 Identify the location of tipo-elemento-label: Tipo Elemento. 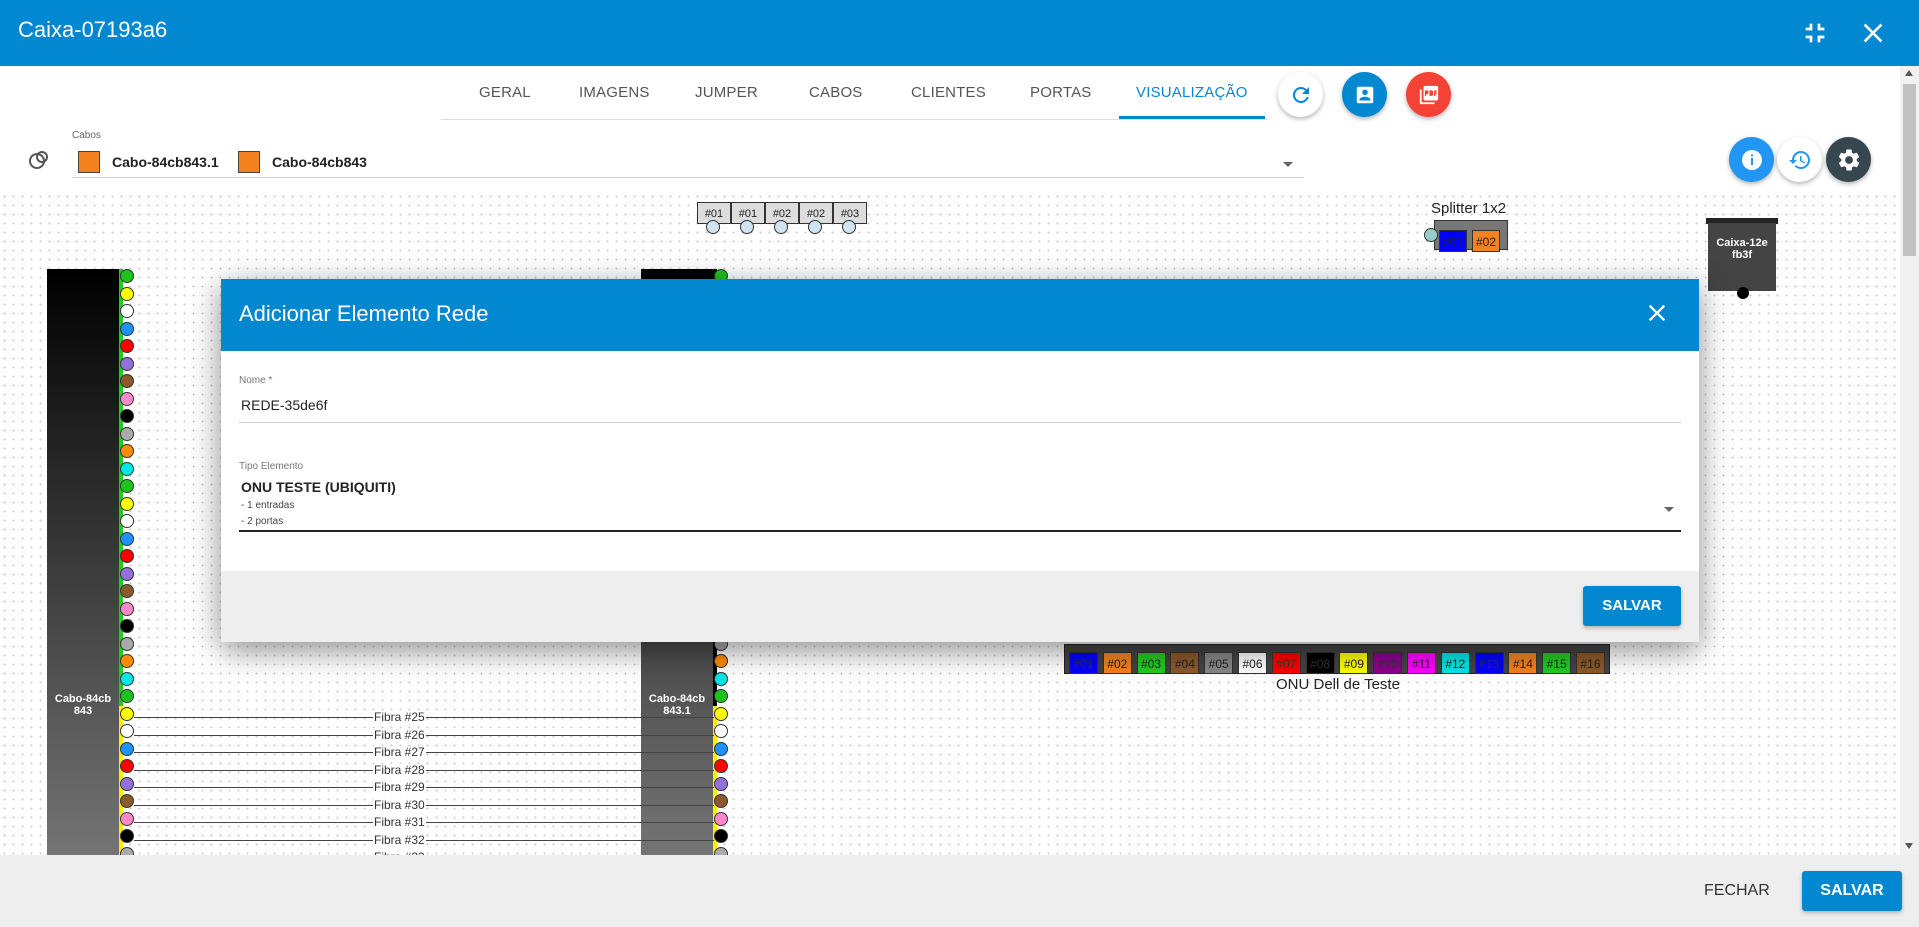
(271, 466).